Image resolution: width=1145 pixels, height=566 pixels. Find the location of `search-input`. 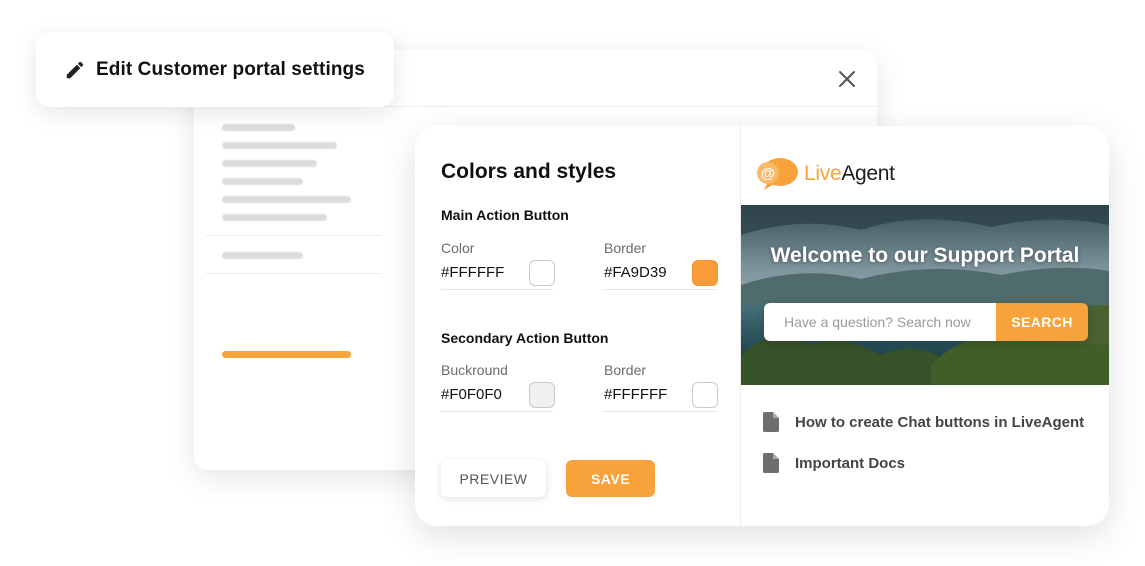

search-input is located at coordinates (880, 322).